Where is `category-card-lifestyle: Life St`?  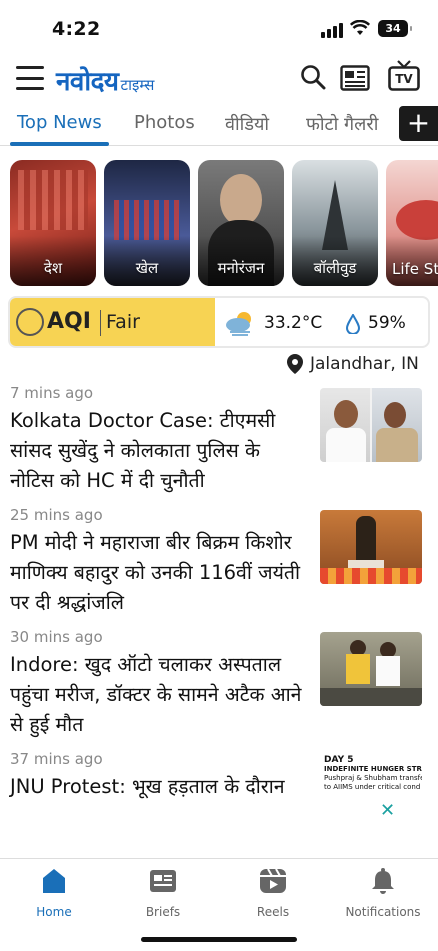
category-card-lifestyle: Life St is located at coordinates (412, 223).